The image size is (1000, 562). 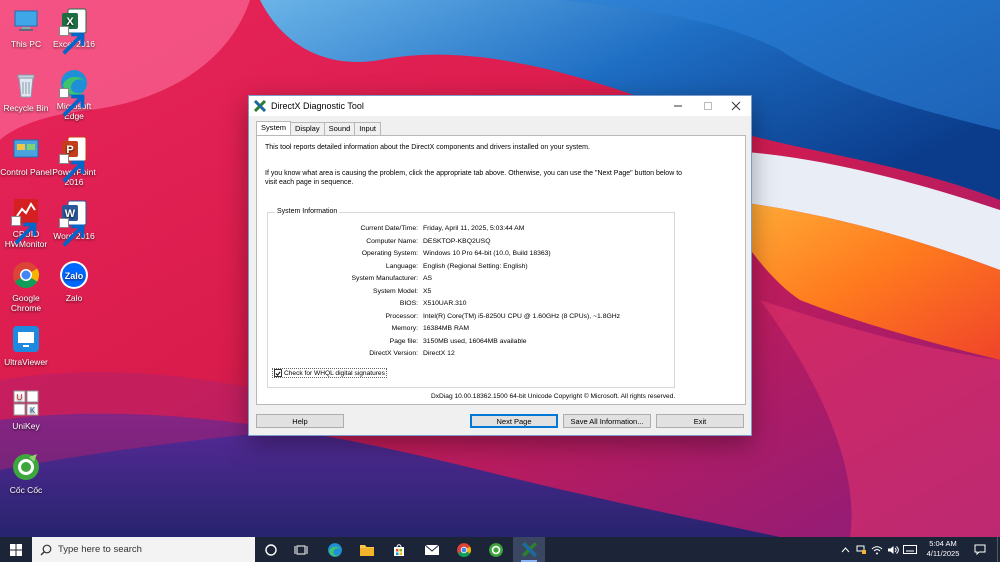 I want to click on info-key: Processor:, so click(x=401, y=316).